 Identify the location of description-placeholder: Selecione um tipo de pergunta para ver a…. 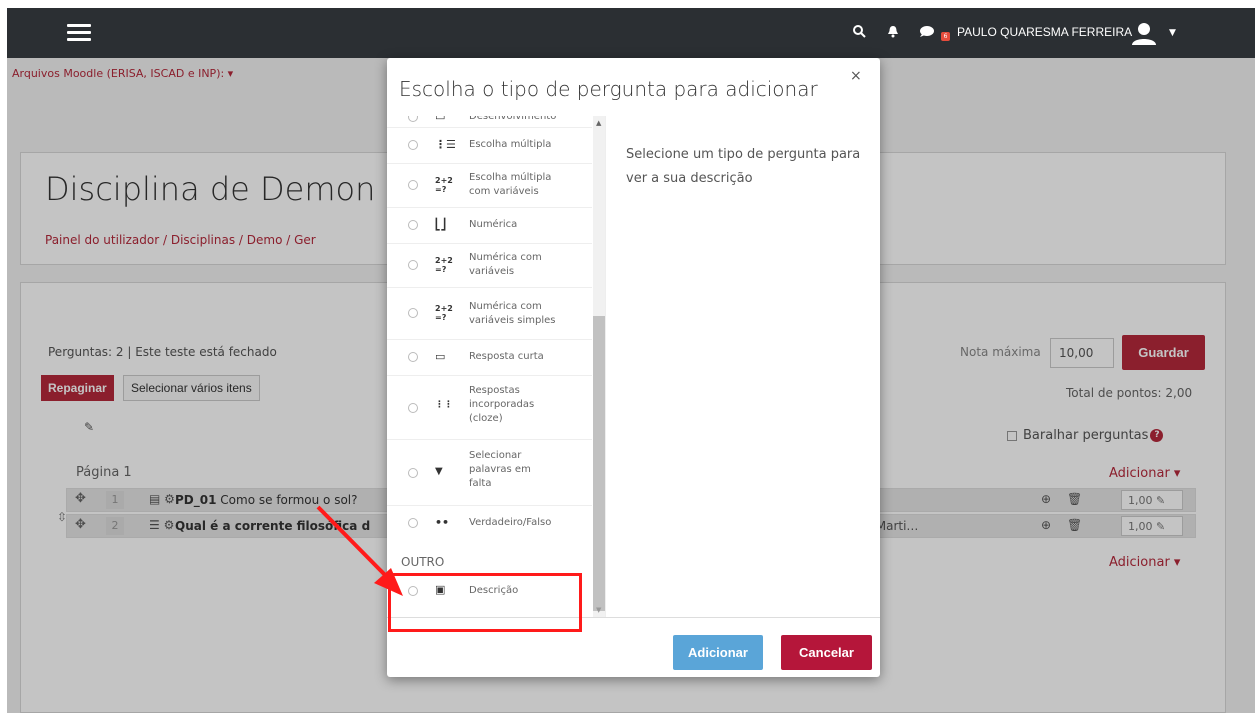
(743, 166).